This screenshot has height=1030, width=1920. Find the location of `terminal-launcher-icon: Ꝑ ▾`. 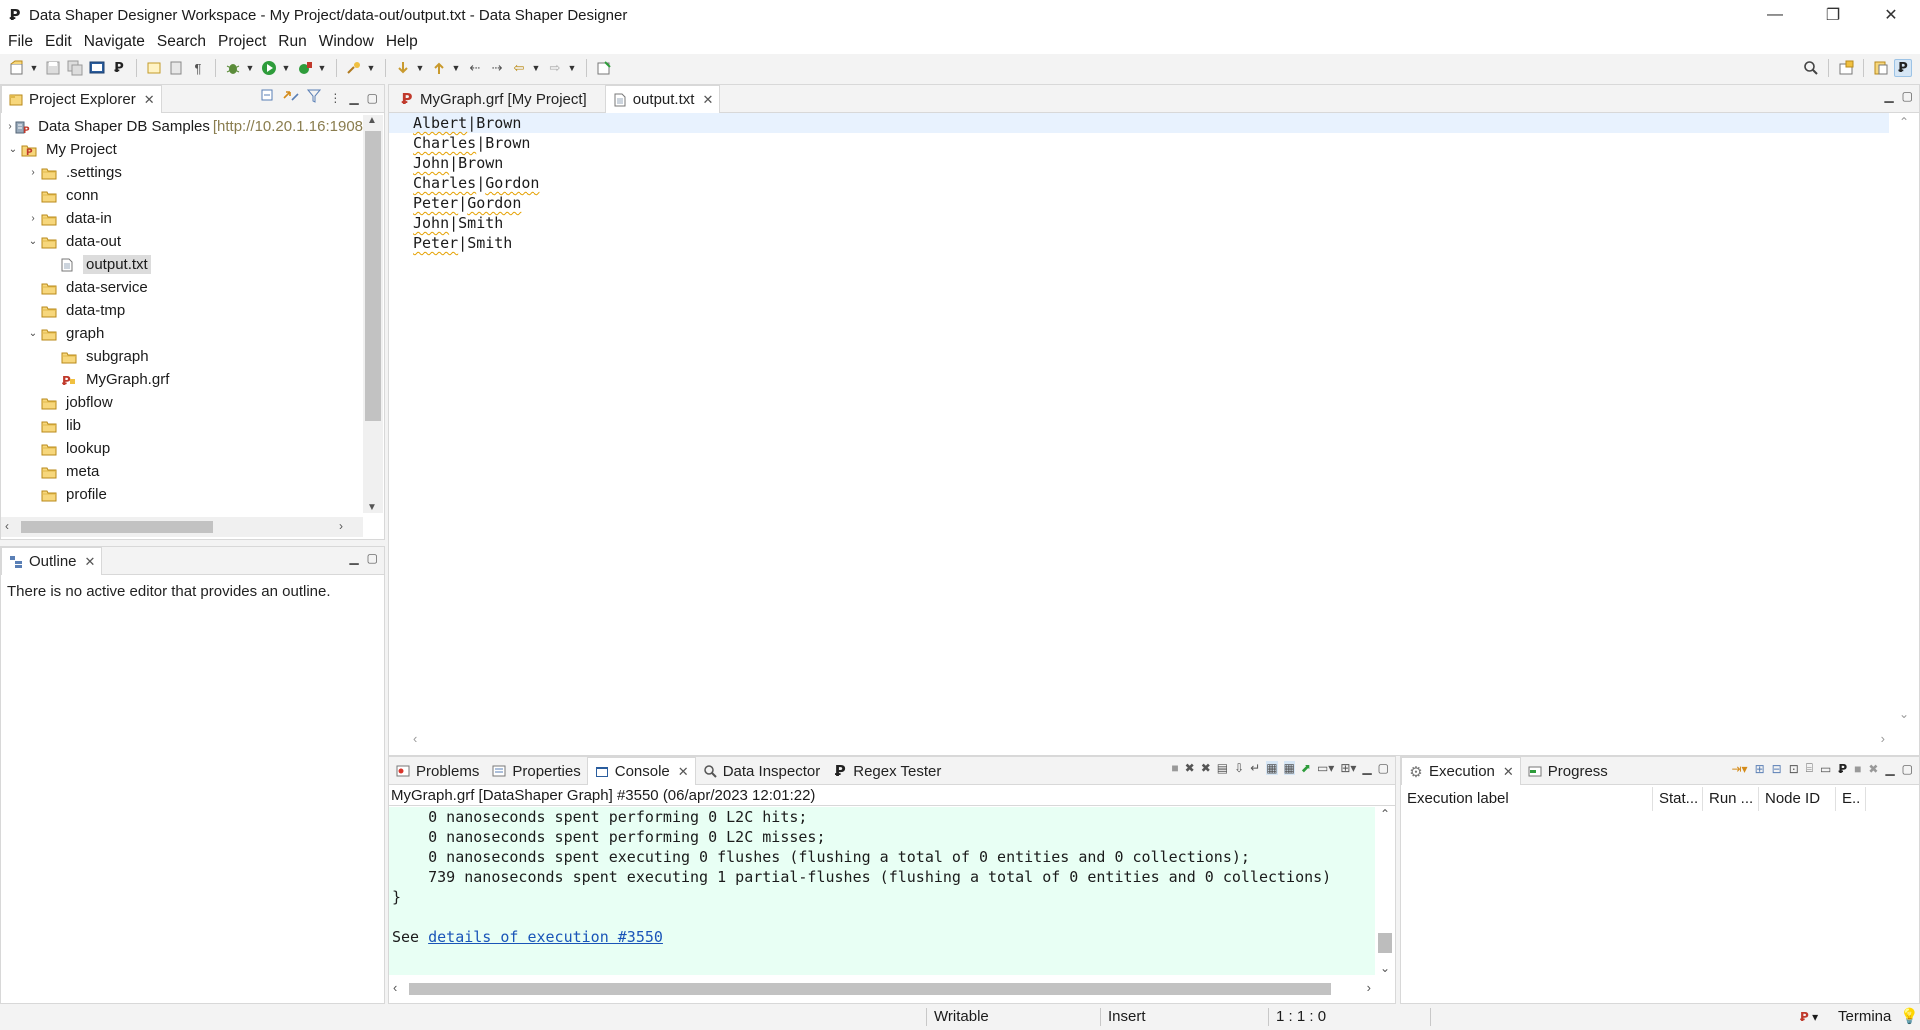

terminal-launcher-icon: Ꝑ ▾ is located at coordinates (1809, 1017).